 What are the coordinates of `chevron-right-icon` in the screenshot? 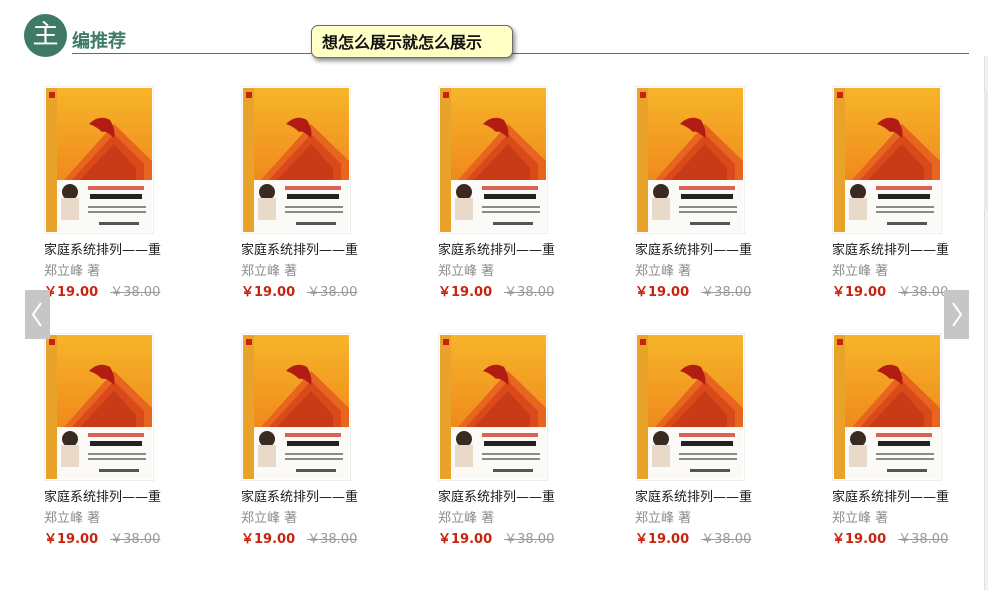 It's located at (957, 314).